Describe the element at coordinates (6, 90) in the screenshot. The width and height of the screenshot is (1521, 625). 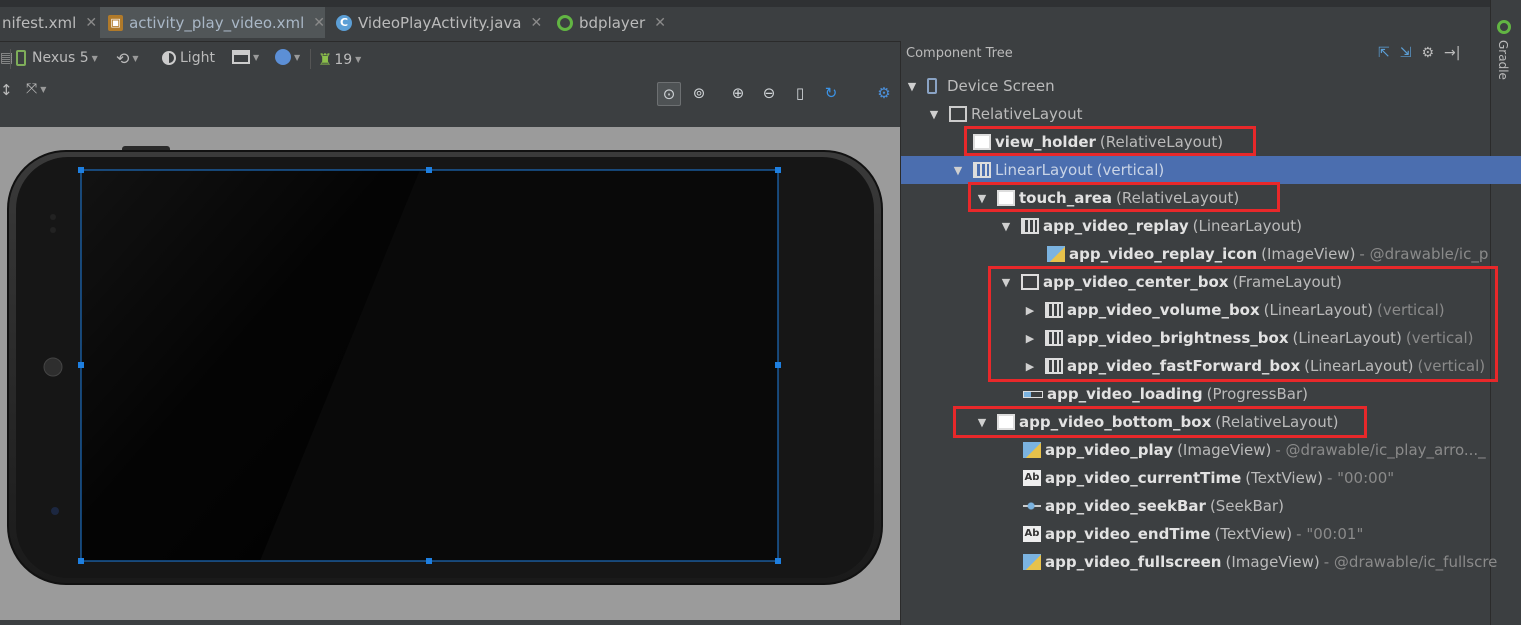
I see `resize-icon: ↕` at that location.